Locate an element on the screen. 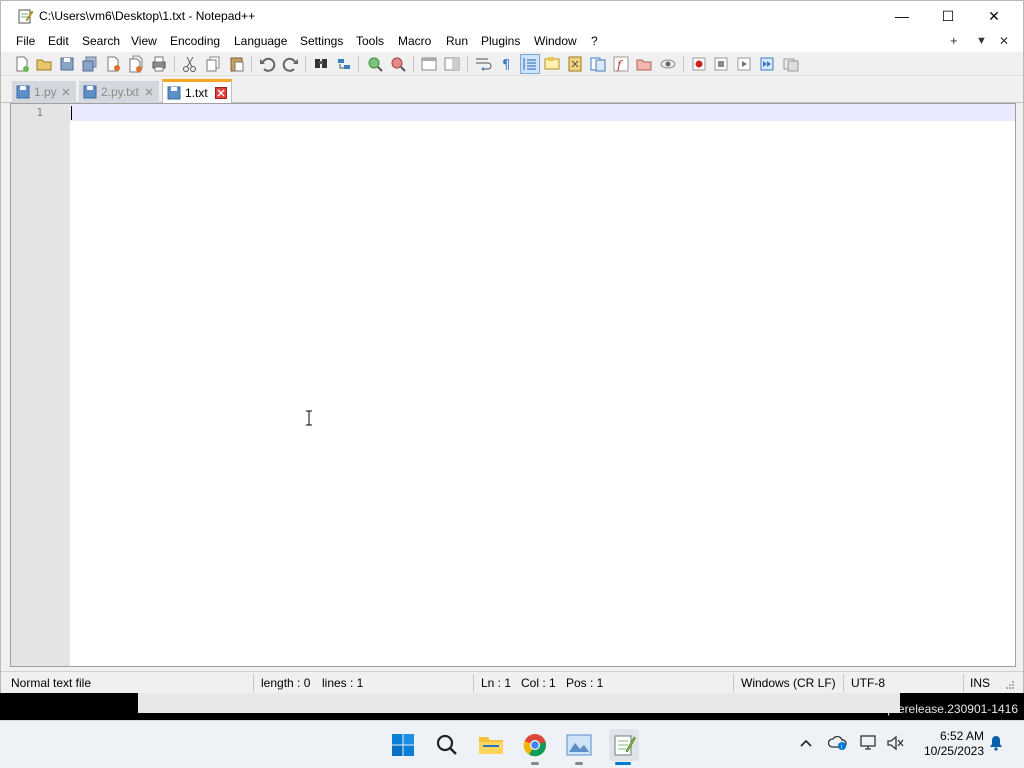  resize-grip-icon is located at coordinates (1010, 685).